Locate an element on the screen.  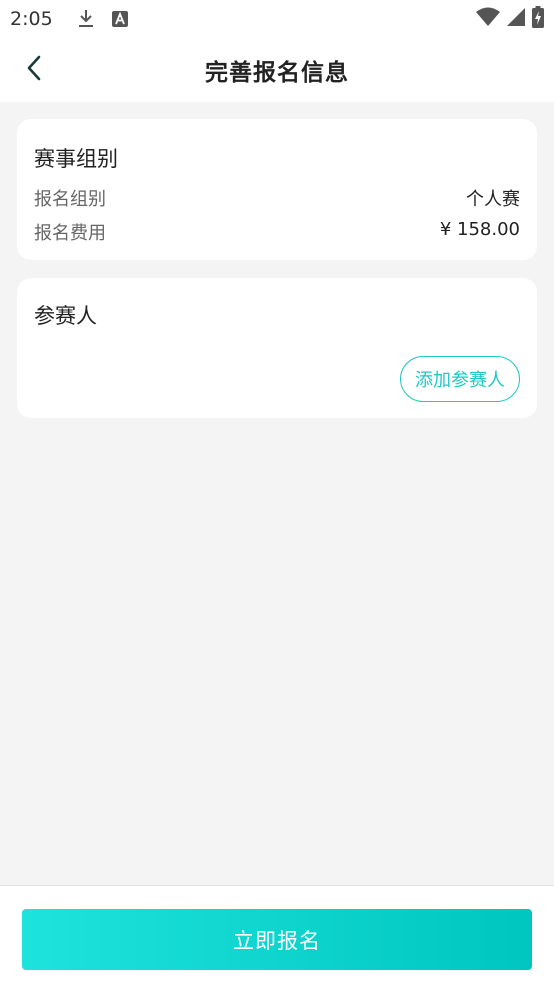
fee-value: ¥ 158.00 is located at coordinates (479, 229).